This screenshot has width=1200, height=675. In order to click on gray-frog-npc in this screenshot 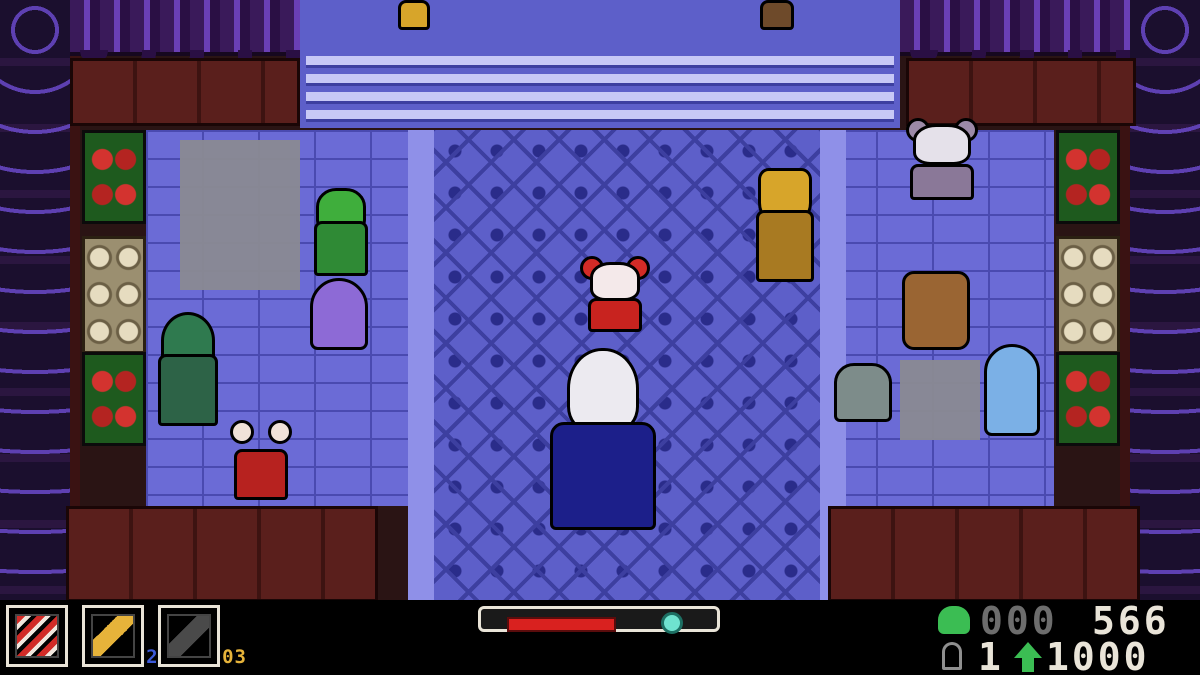, I will do `click(863, 391)`.